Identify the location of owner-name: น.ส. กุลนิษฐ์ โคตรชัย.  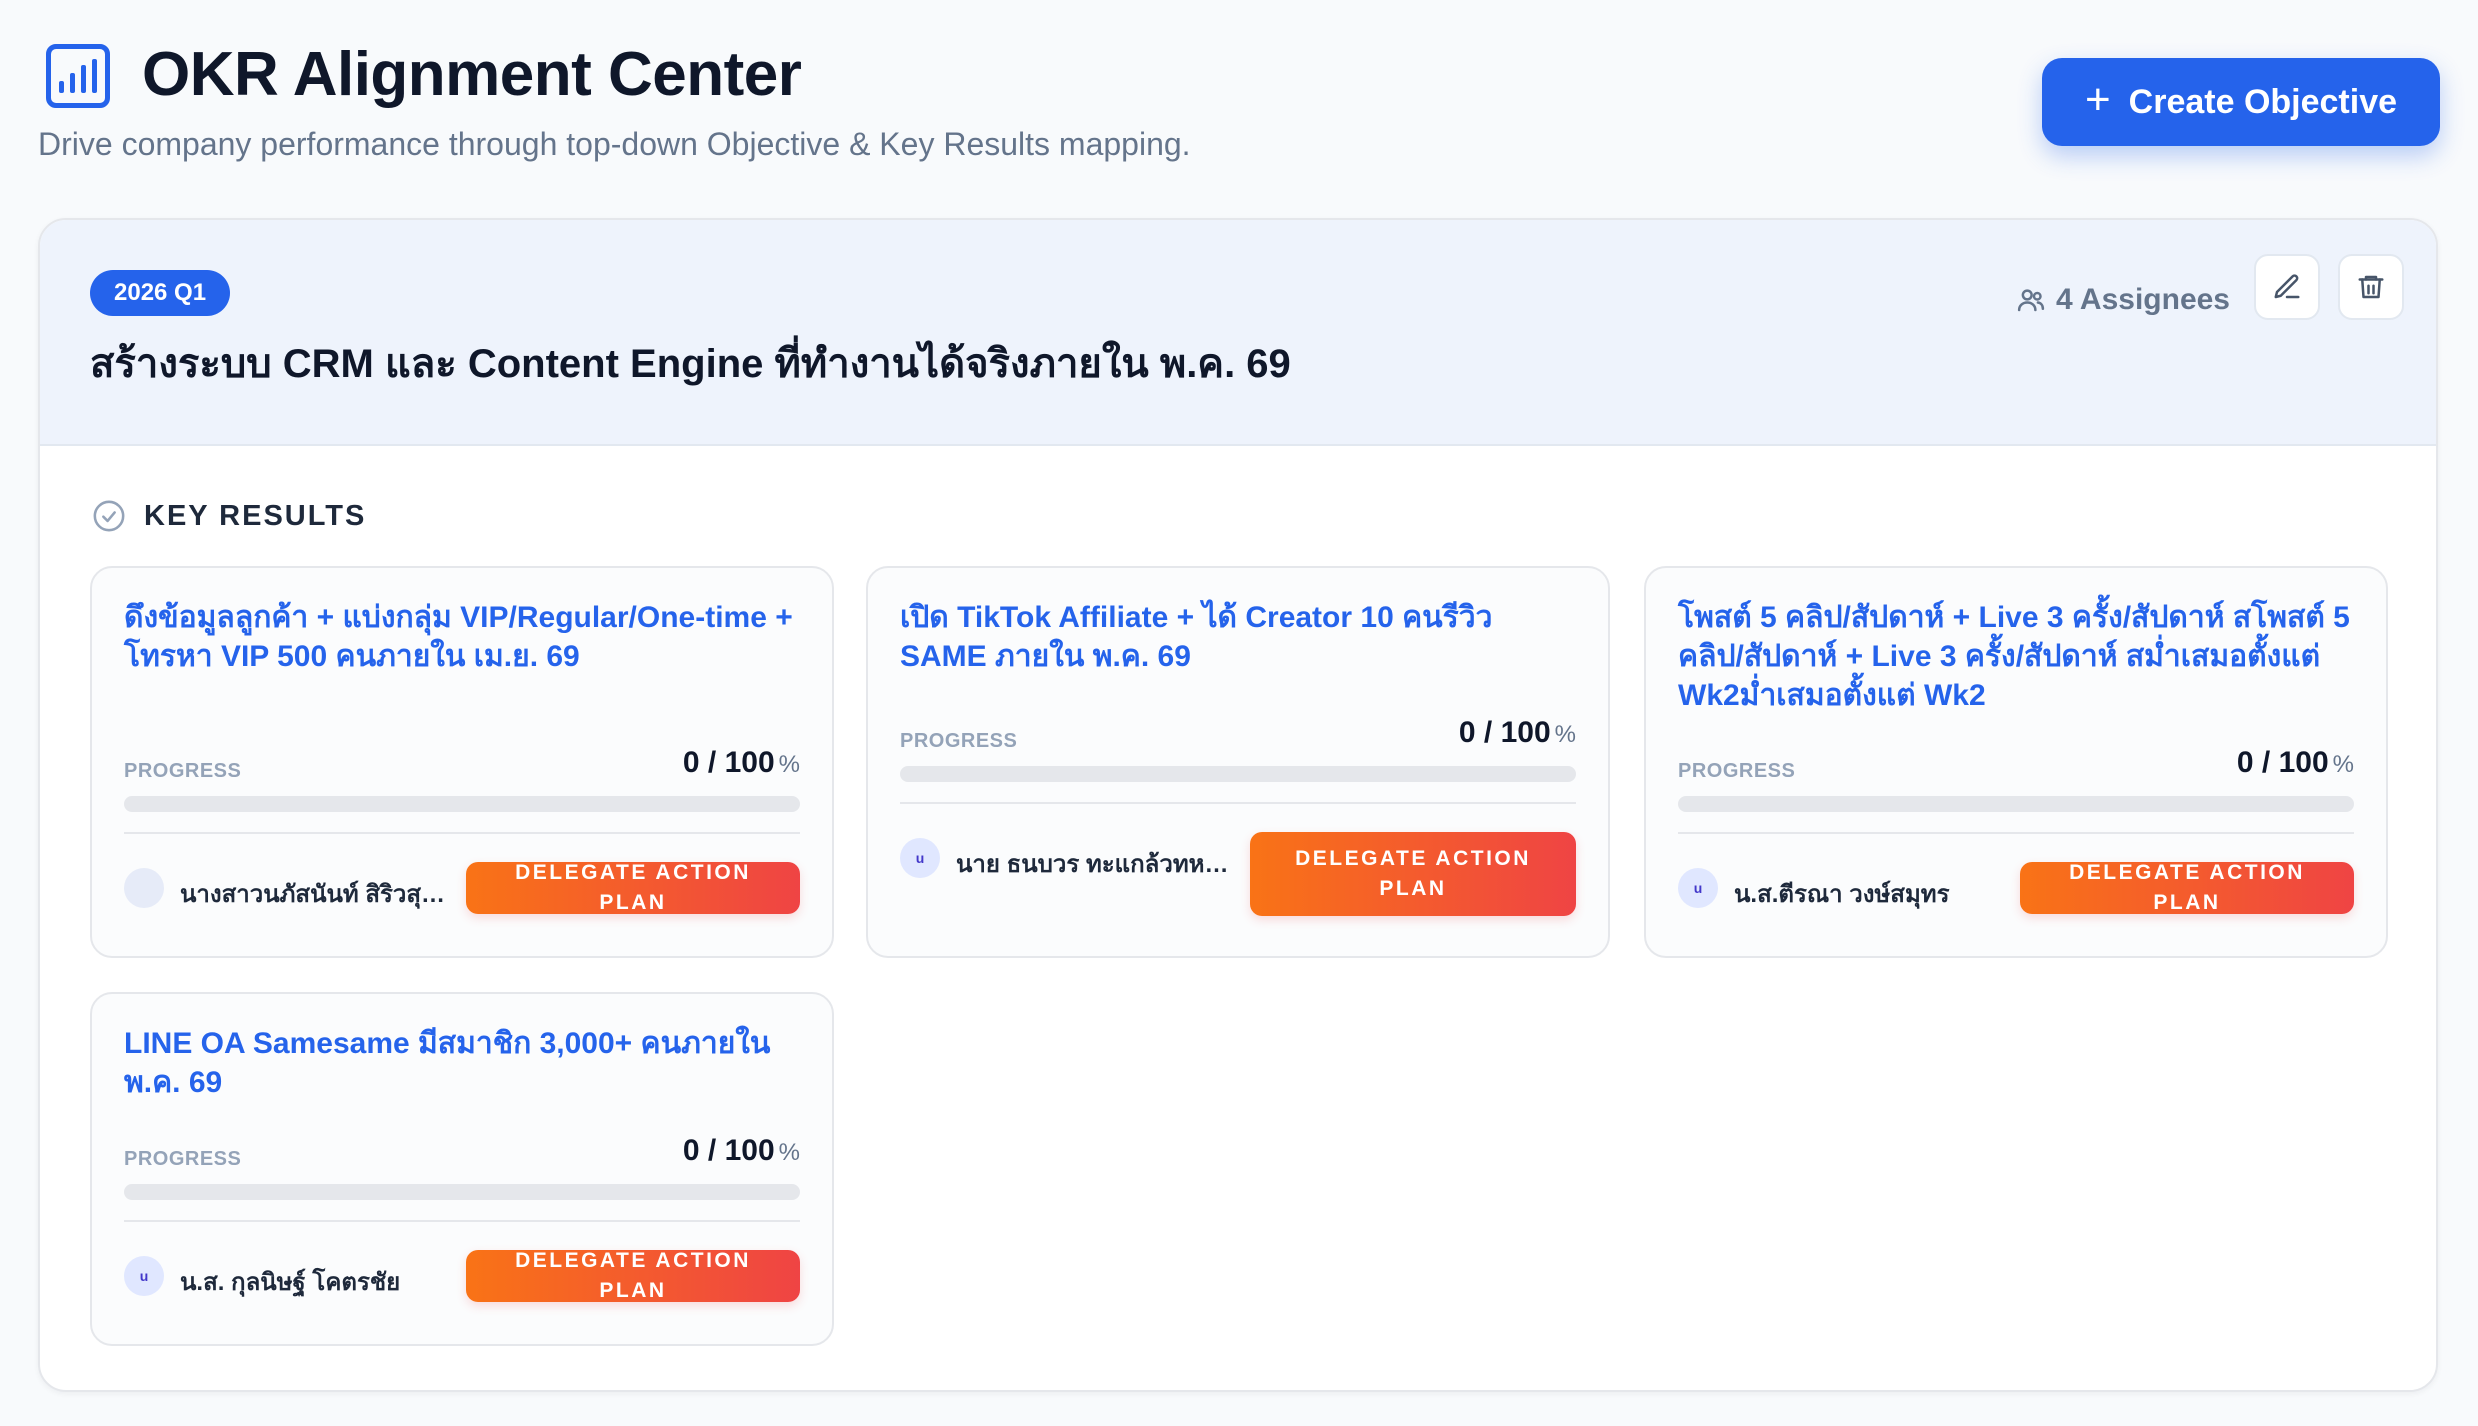
(290, 1282).